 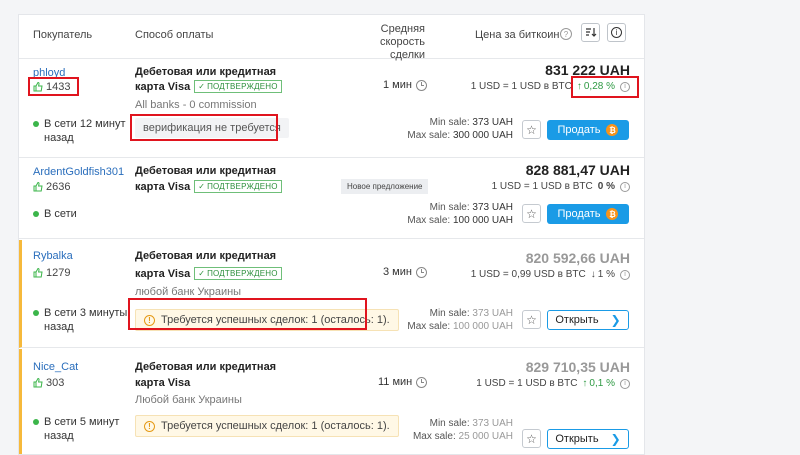 What do you see at coordinates (49, 73) in the screenshot?
I see `buyer-name: phloyd` at bounding box center [49, 73].